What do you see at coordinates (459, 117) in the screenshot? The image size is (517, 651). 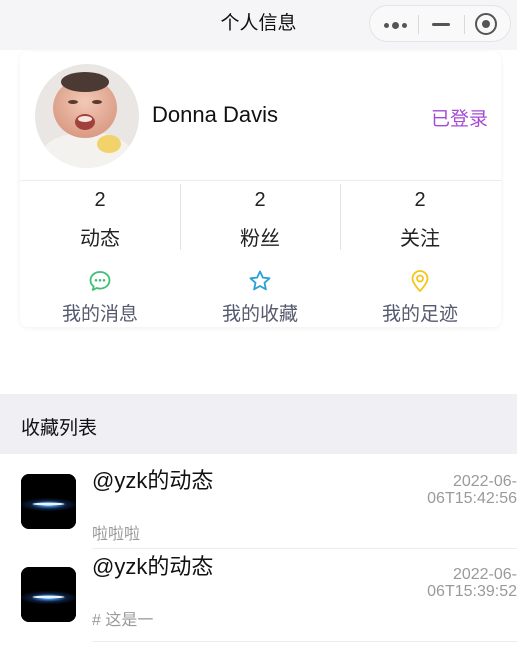 I see `login-status-link: 已登录` at bounding box center [459, 117].